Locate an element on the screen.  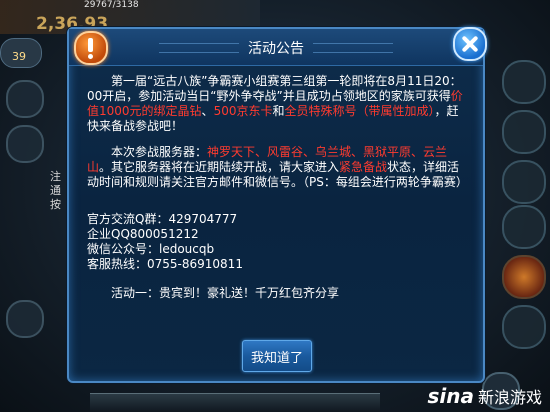
prize-title: 全员特殊称号（带属性加成） is located at coordinates (359, 111).